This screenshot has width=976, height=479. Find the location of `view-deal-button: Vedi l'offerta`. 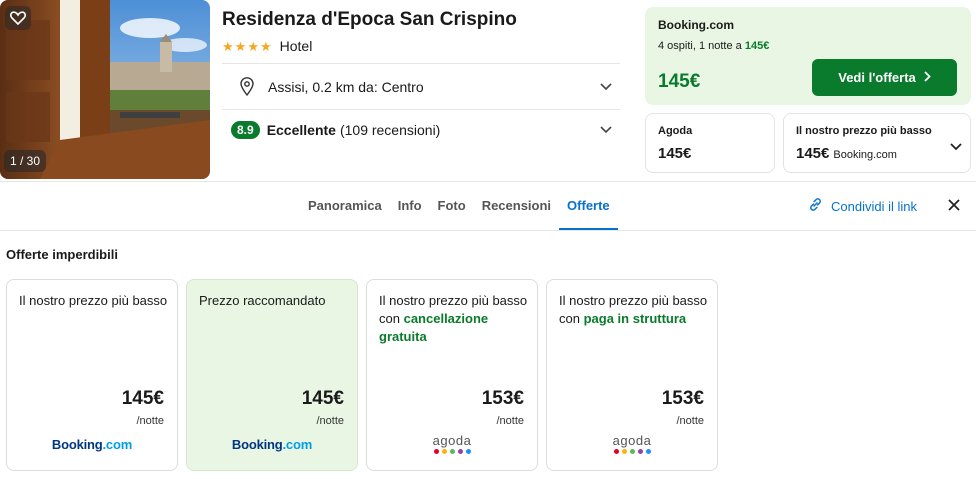

view-deal-button: Vedi l'offerta is located at coordinates (884, 77).